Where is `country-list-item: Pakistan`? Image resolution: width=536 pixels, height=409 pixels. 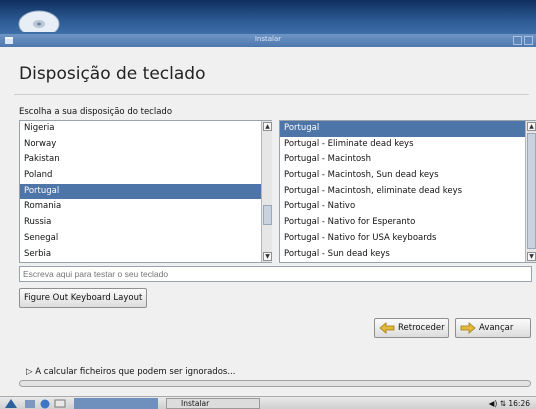
country-list-item: Pakistan is located at coordinates (145, 160).